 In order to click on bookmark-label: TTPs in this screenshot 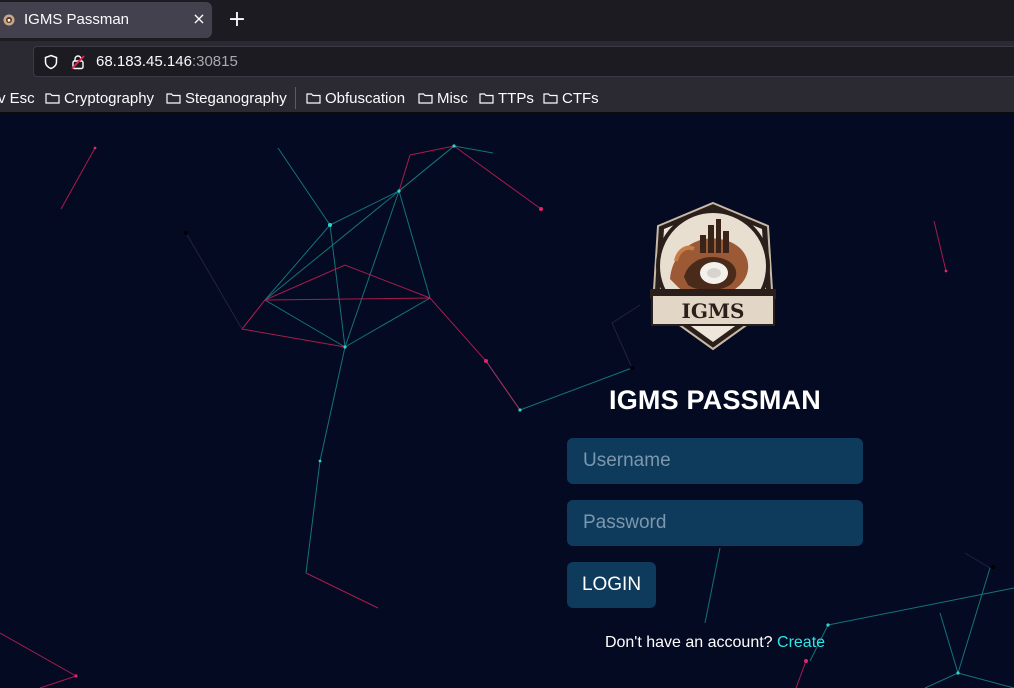, I will do `click(516, 98)`.